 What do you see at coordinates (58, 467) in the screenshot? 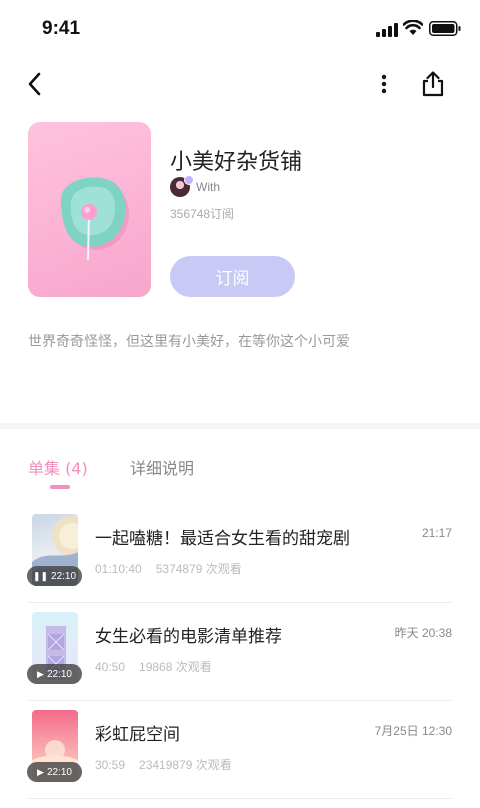
I see `tab-episodes: 单集 (4)` at bounding box center [58, 467].